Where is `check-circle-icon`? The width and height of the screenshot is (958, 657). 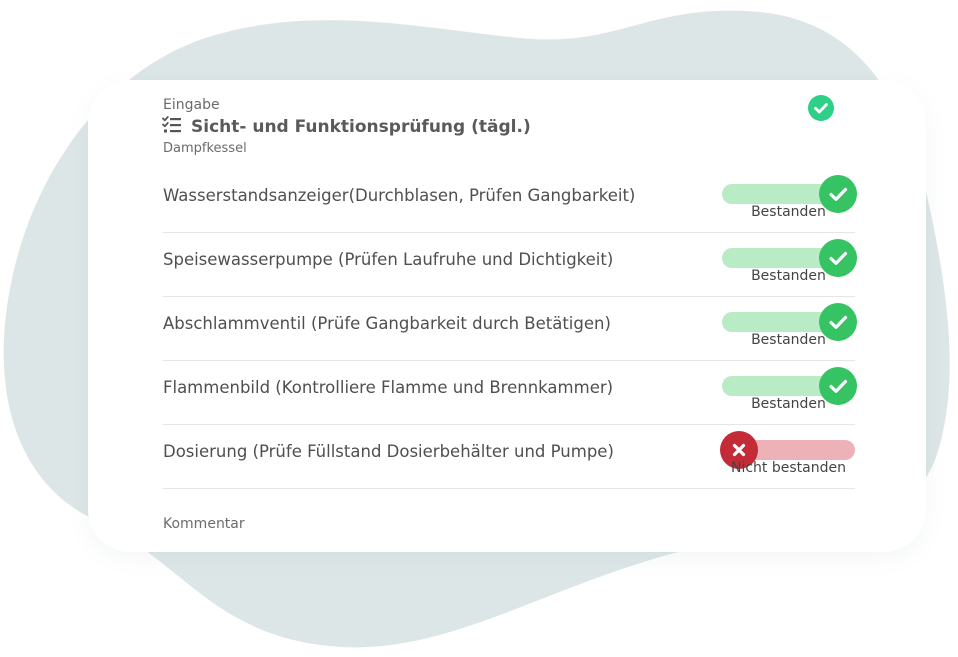 check-circle-icon is located at coordinates (821, 108).